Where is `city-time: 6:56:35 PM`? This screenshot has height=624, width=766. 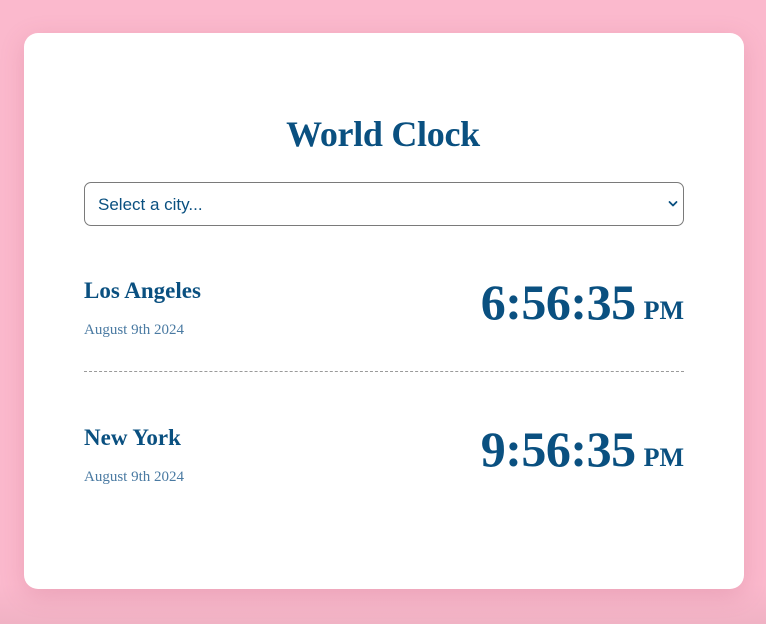 city-time: 6:56:35 PM is located at coordinates (582, 302).